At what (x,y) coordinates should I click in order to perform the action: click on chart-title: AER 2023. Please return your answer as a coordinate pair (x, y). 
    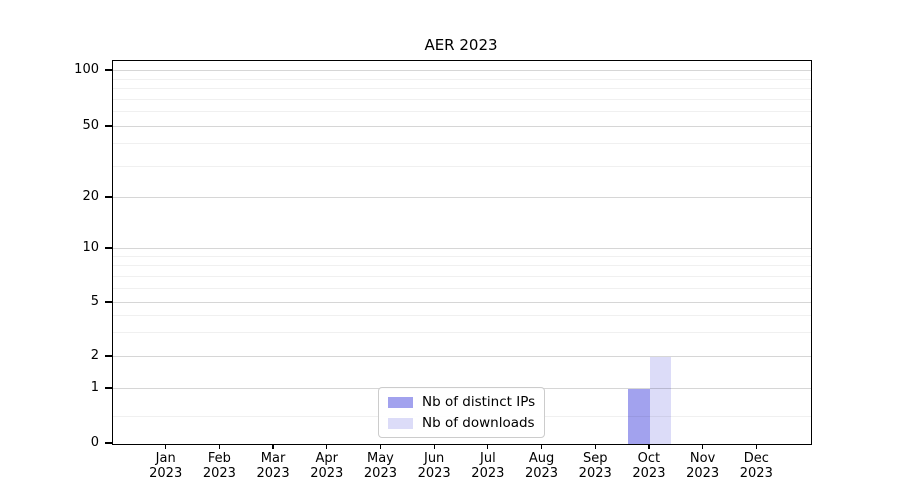
    Looking at the image, I should click on (461, 45).